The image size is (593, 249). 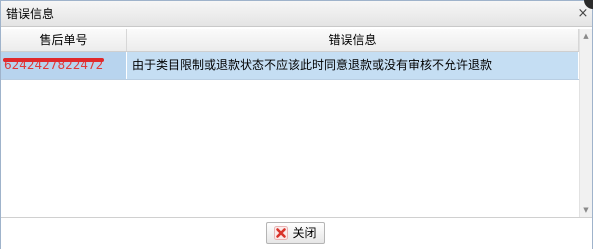 What do you see at coordinates (583, 13) in the screenshot?
I see `close-icon: ×` at bounding box center [583, 13].